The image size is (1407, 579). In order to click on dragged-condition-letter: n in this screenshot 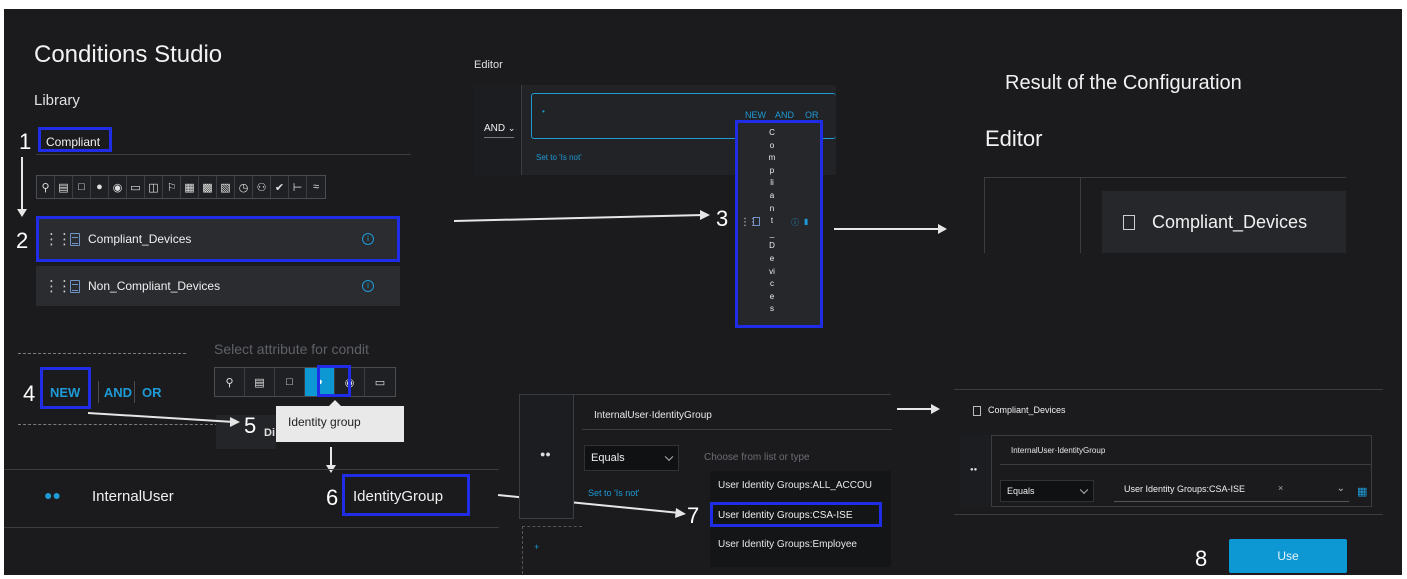, I will do `click(772, 208)`.